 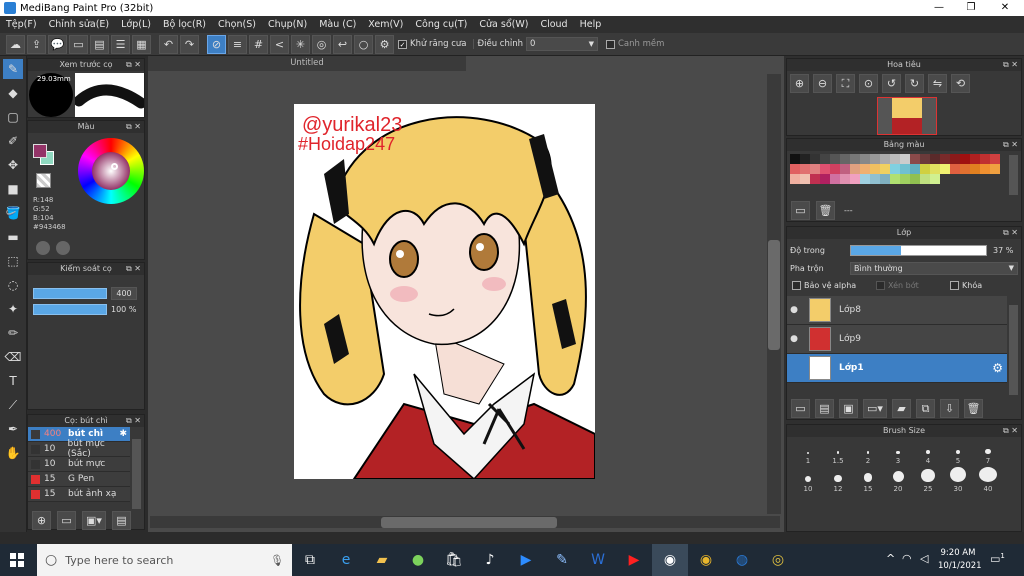 I want to click on new-file-icon: ▭, so click(x=78, y=44).